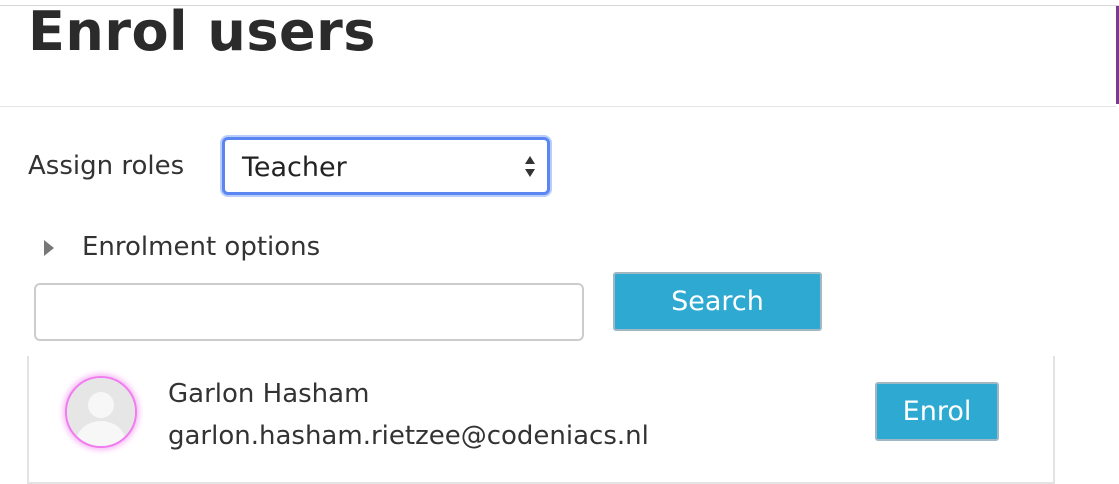 The width and height of the screenshot is (1119, 484). What do you see at coordinates (937, 411) in the screenshot?
I see `enrol-button: Enrol` at bounding box center [937, 411].